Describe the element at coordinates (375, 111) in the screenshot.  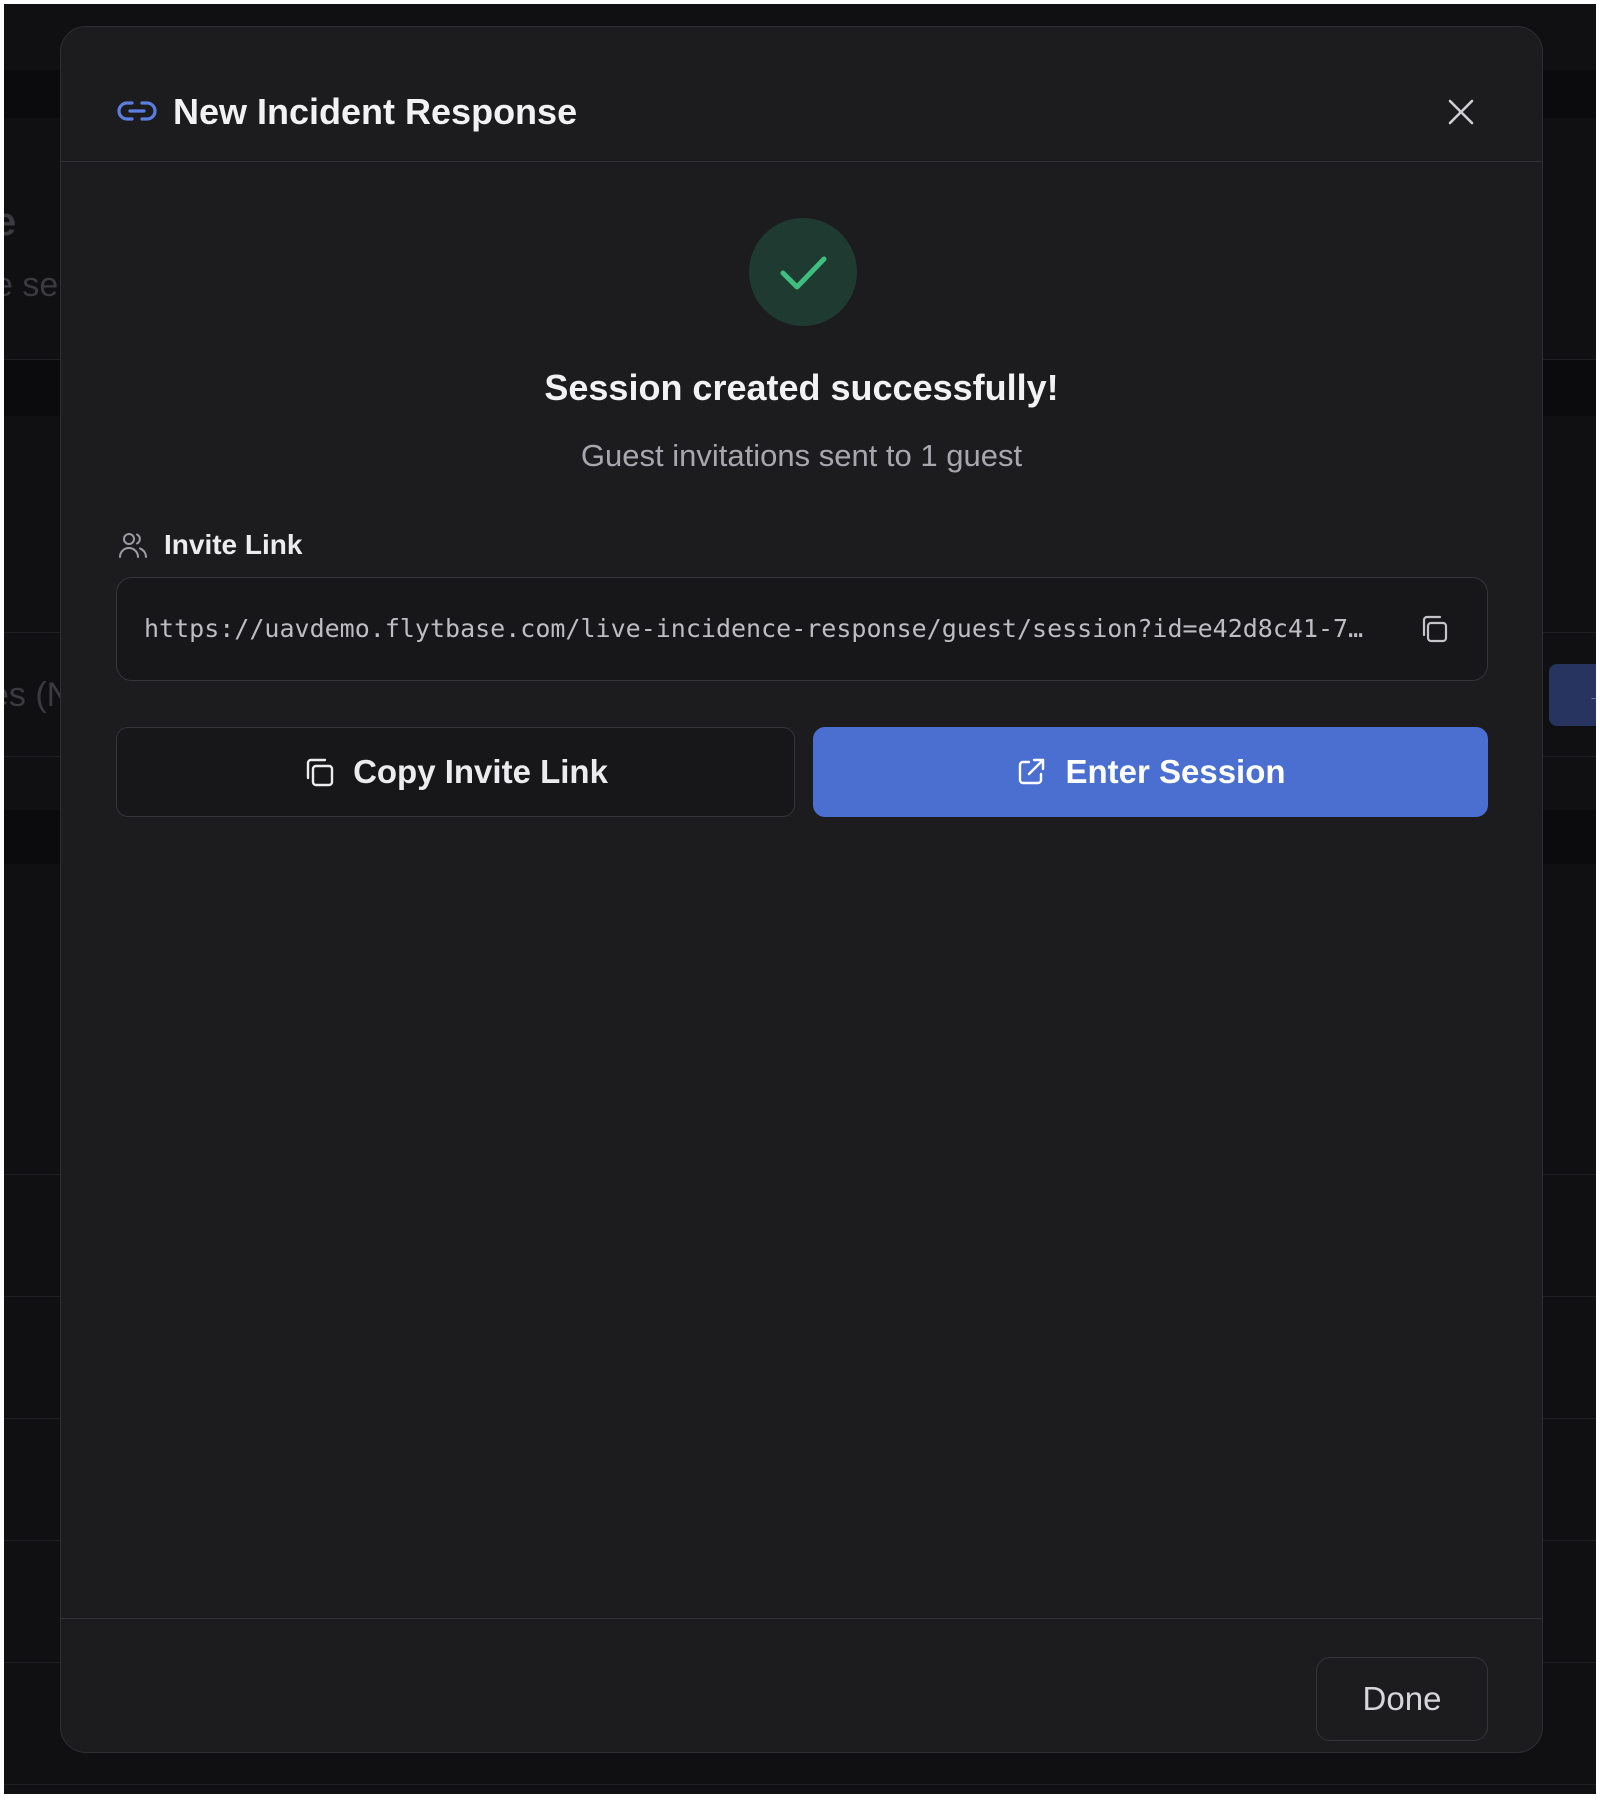
I see `modal-title: New Incident Response` at that location.